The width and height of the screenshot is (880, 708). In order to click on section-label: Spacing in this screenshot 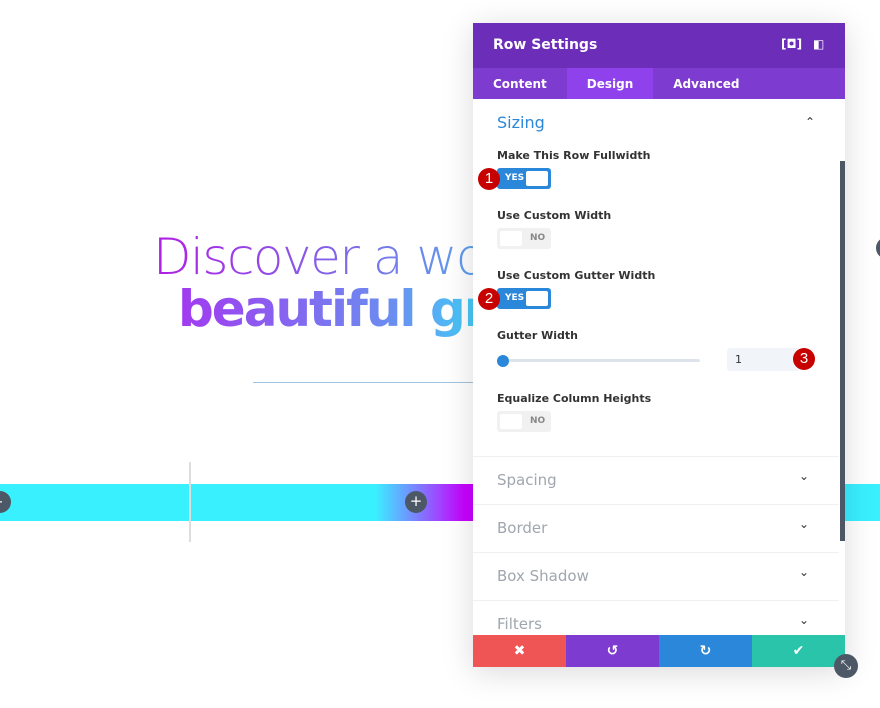, I will do `click(527, 480)`.